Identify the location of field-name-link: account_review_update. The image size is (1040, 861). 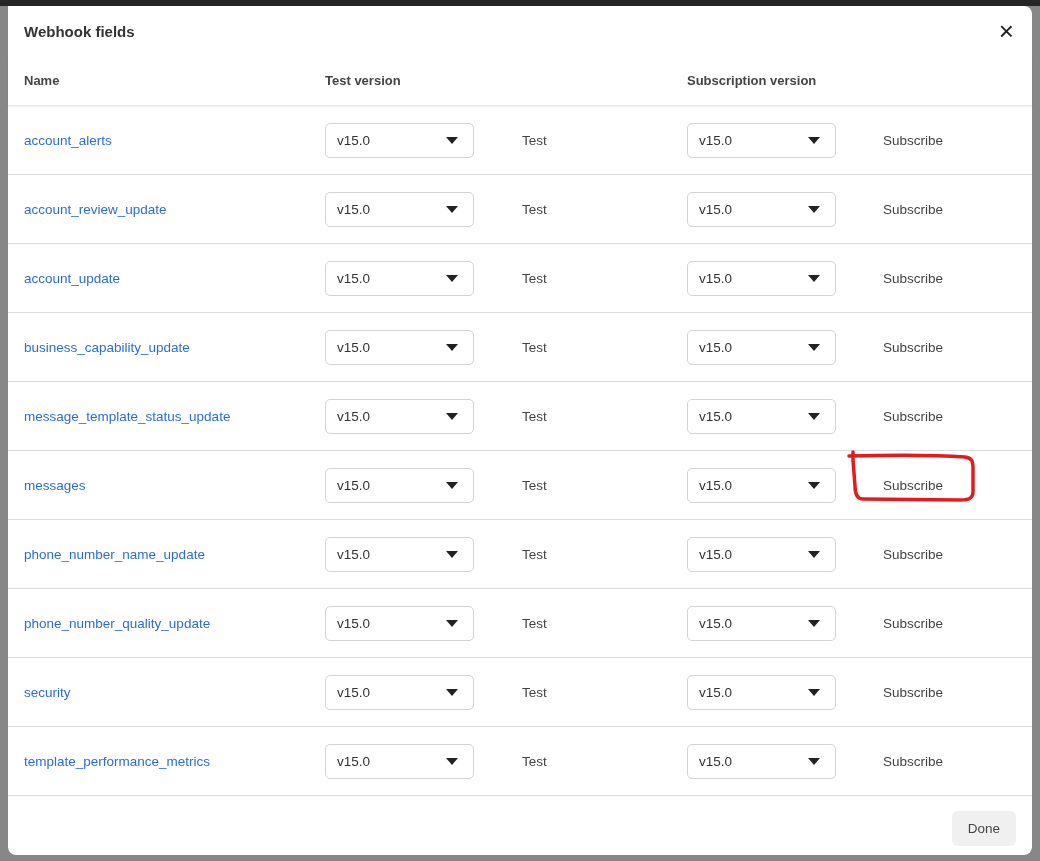
(95, 209).